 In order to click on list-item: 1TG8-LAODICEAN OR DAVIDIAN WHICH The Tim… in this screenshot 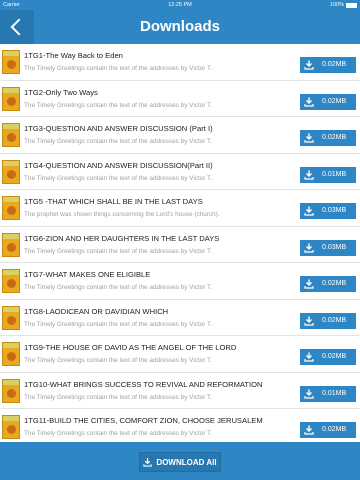, I will do `click(180, 318)`.